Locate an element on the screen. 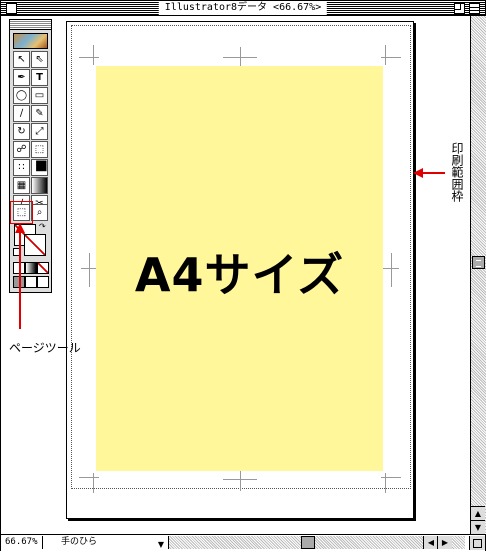 The image size is (486, 552). illustrator-logo-icon is located at coordinates (30, 41).